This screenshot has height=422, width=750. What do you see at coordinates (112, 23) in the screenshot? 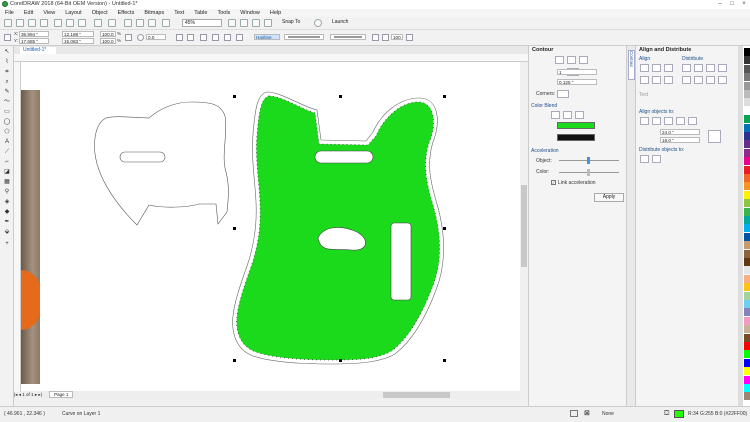
I see `redo-icon` at bounding box center [112, 23].